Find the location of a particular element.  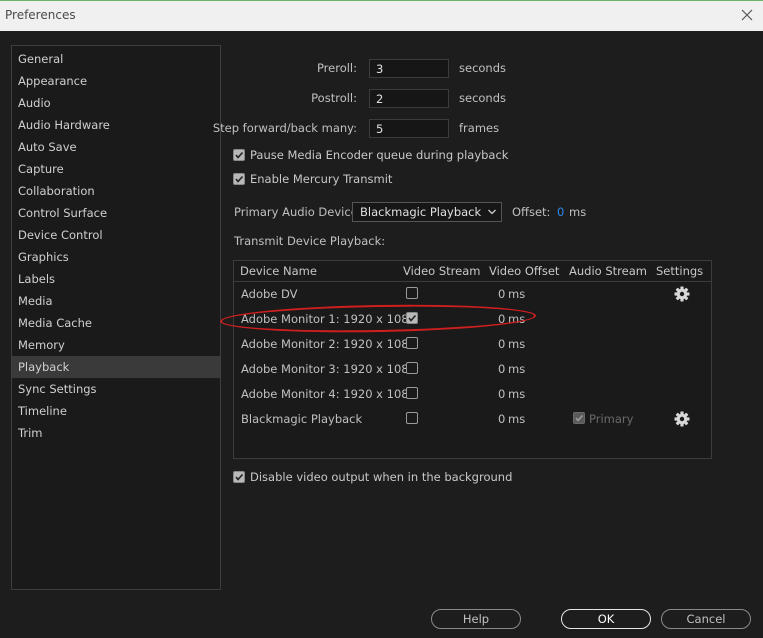

preroll-label: Preroll: is located at coordinates (336, 68).